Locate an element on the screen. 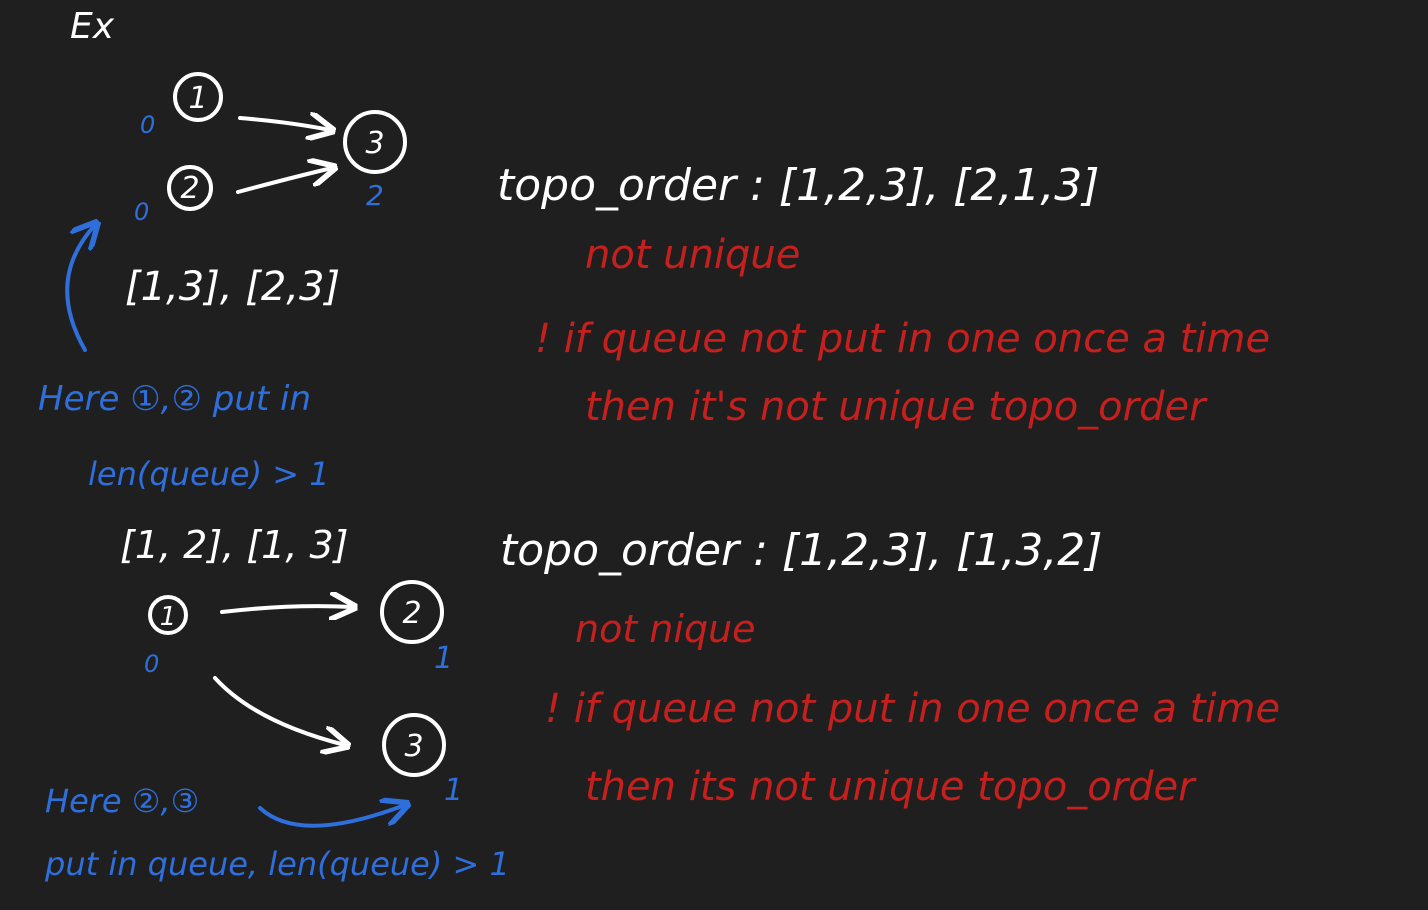 The width and height of the screenshot is (1428, 910). ex2-blue-note-line1: Here ②,③ is located at coordinates (122, 801).